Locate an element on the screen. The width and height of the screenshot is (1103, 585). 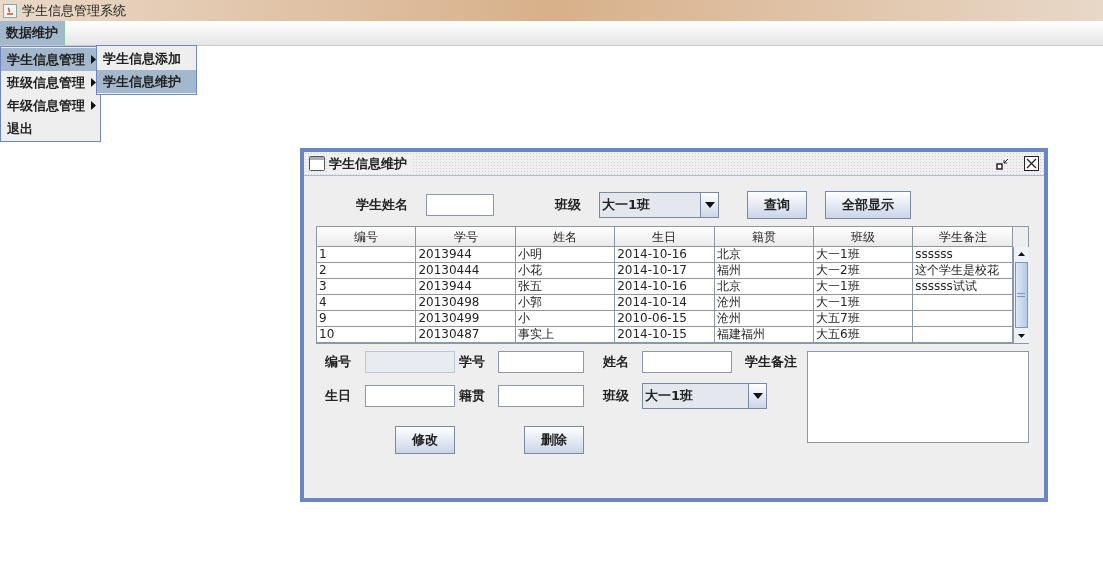
column-header: 学生备注 is located at coordinates (963, 237).